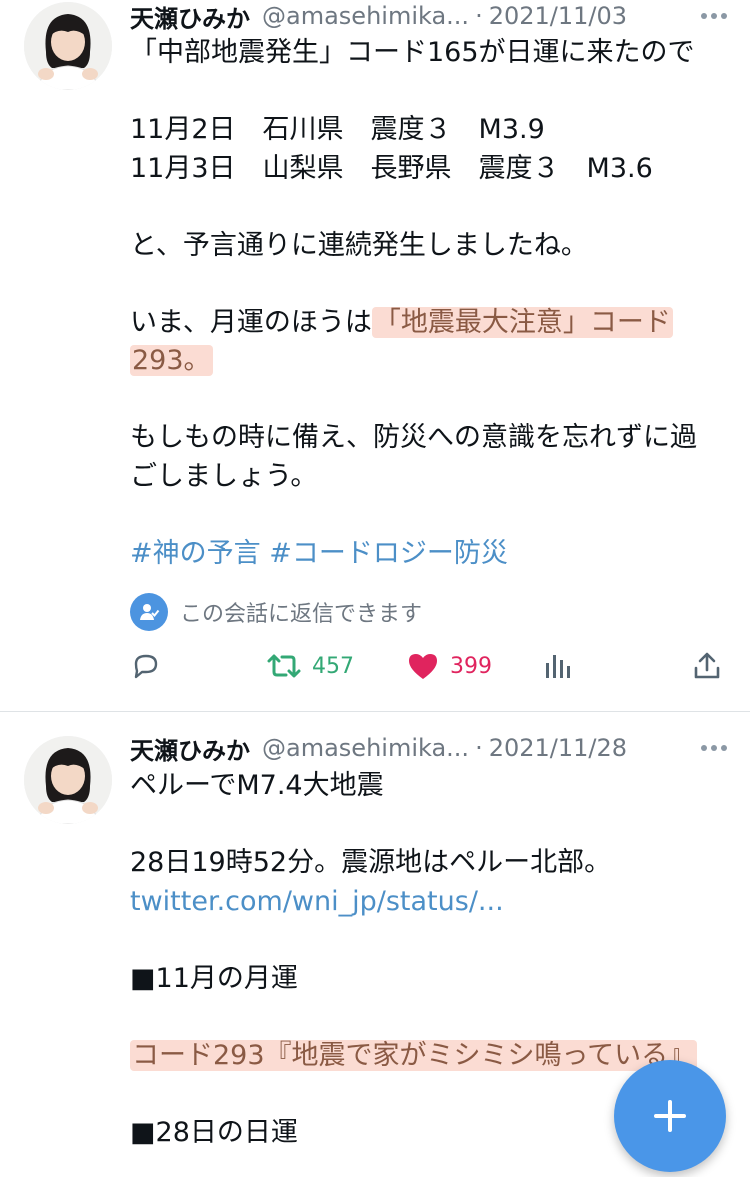 Image resolution: width=750 pixels, height=1177 pixels. I want to click on tweet-header: 天瀬ひみか @amasehimika... · 2021/11/03, so click(429, 17).